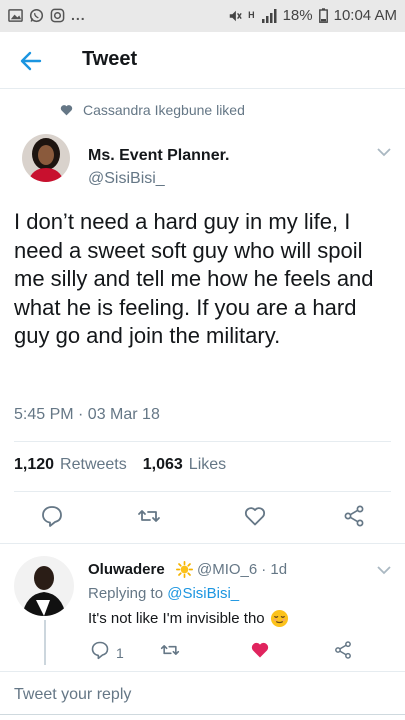 This screenshot has height=720, width=405. I want to click on author-handle: @SisiBisi_, so click(126, 179).